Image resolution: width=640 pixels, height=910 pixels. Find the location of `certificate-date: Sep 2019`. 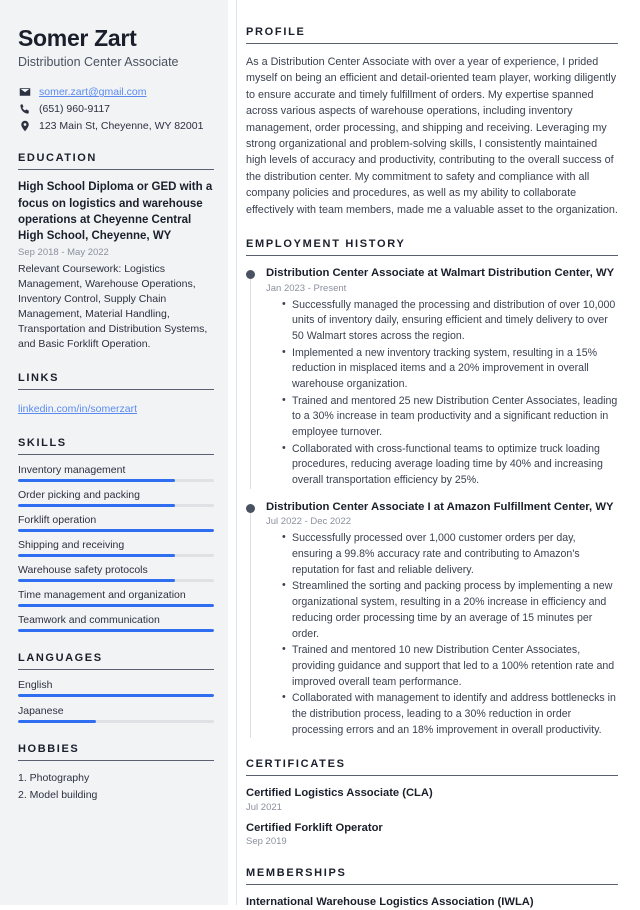

certificate-date: Sep 2019 is located at coordinates (266, 842).